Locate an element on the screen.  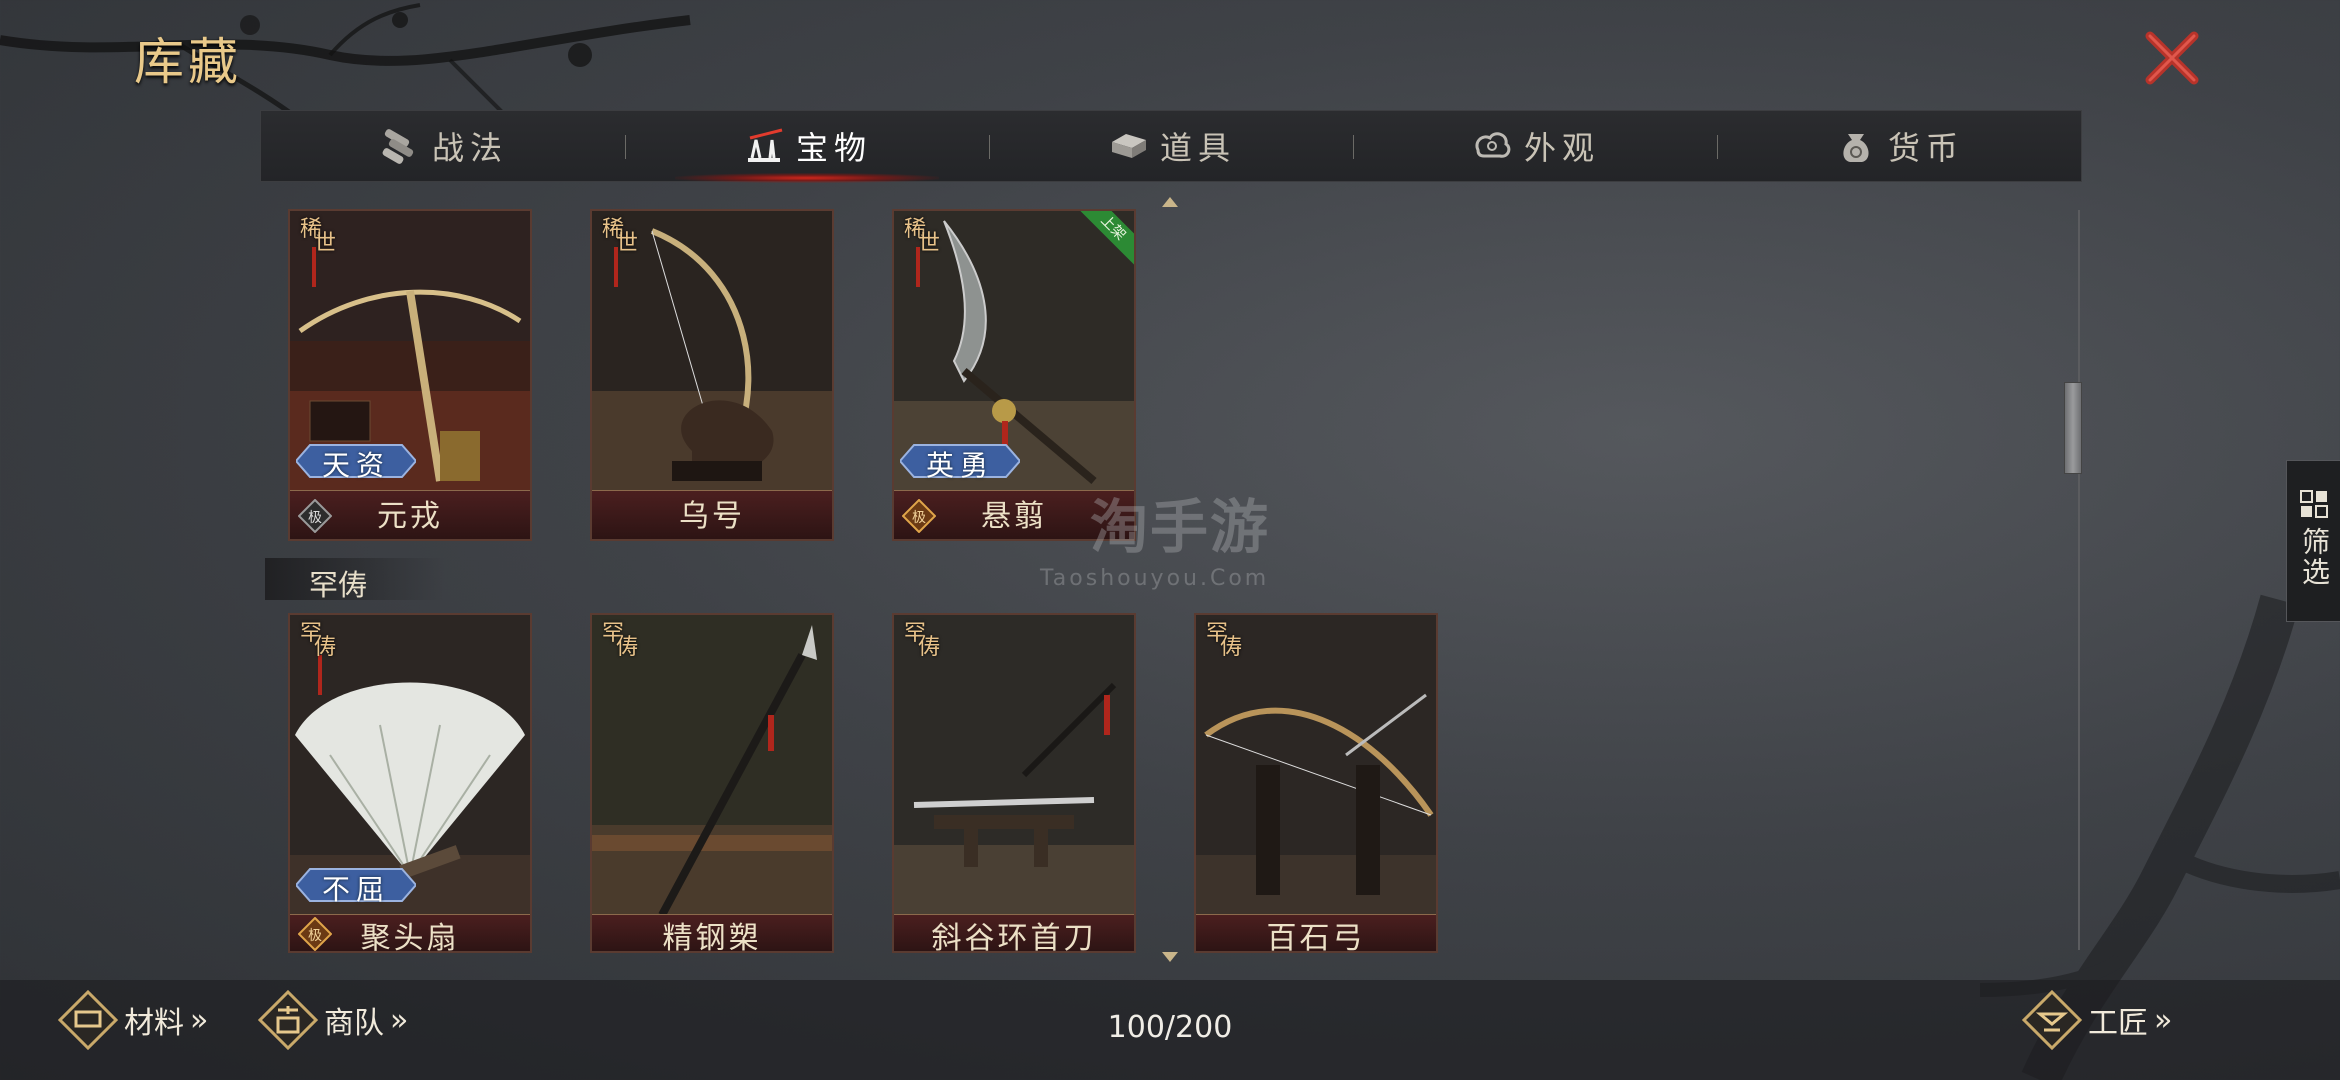
page-title: 库藏 is located at coordinates (188, 62).